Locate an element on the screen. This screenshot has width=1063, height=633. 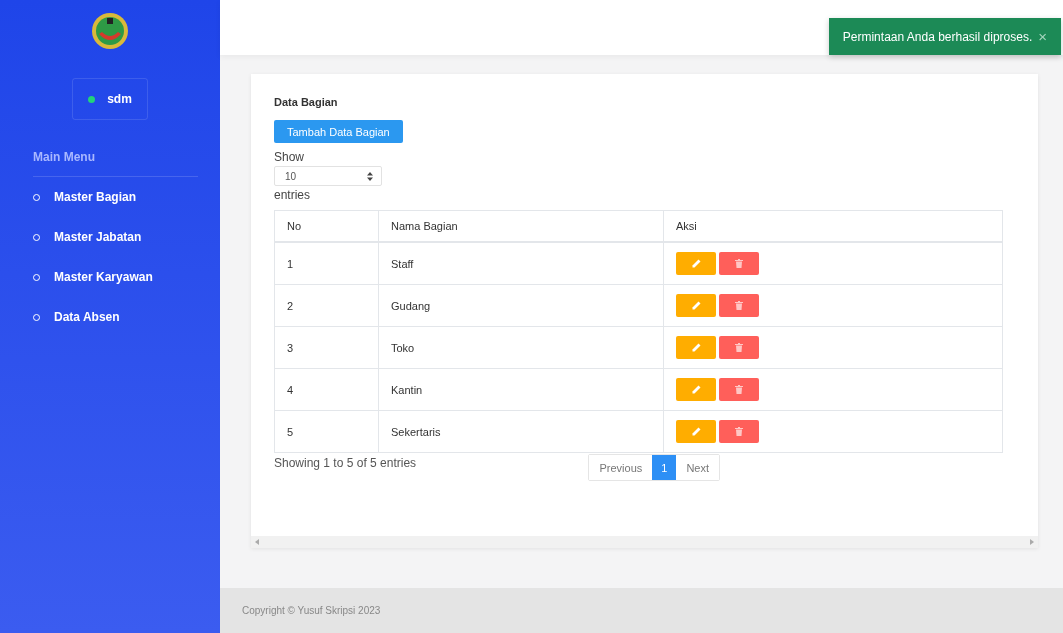
copyright-text: Copyright © Yusuf Skripsi 2023 is located at coordinates (311, 610).